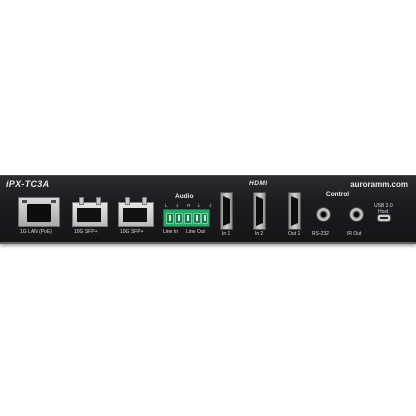  What do you see at coordinates (226, 234) in the screenshot?
I see `hdmi-in-1-label: In 1` at bounding box center [226, 234].